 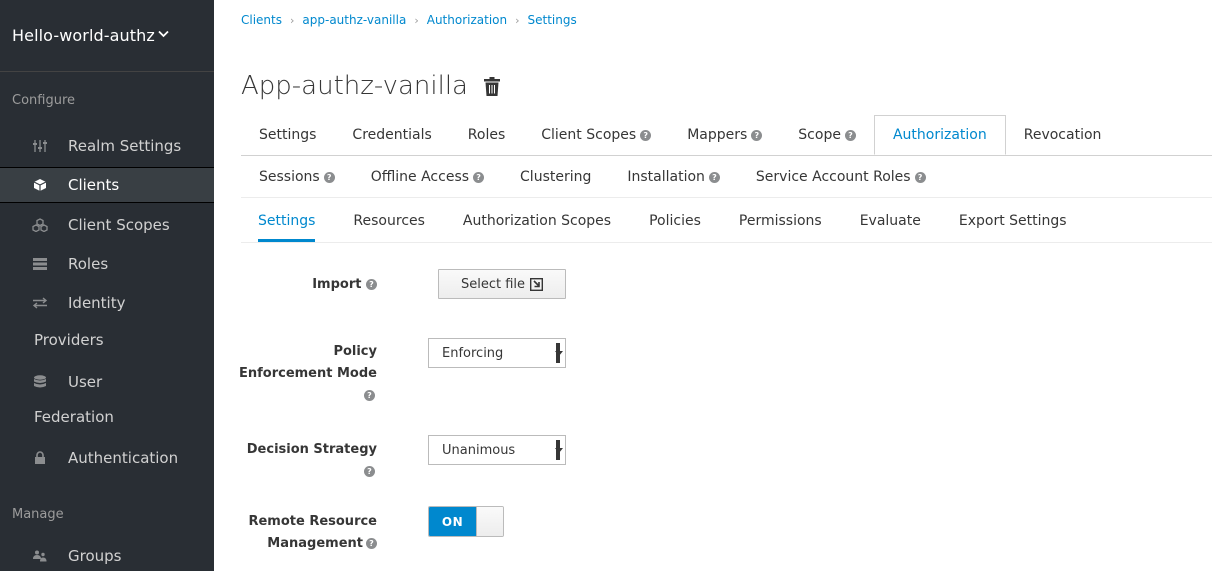 What do you see at coordinates (833, 177) in the screenshot?
I see `tab-label: Service Account Roles` at bounding box center [833, 177].